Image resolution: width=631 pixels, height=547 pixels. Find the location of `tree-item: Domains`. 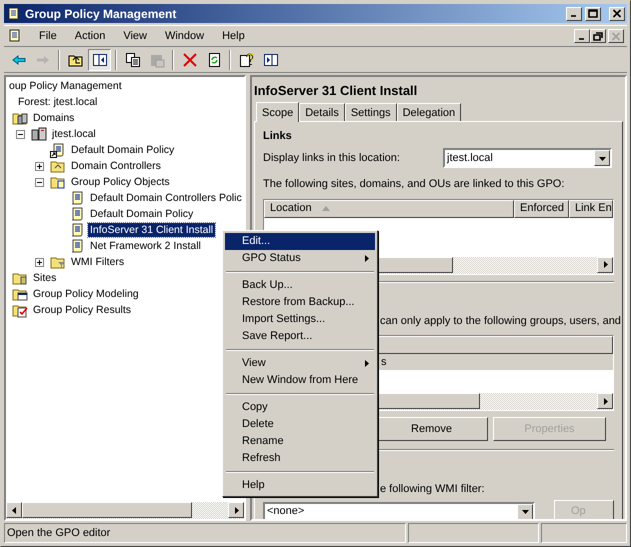

tree-item: Domains is located at coordinates (53, 118).